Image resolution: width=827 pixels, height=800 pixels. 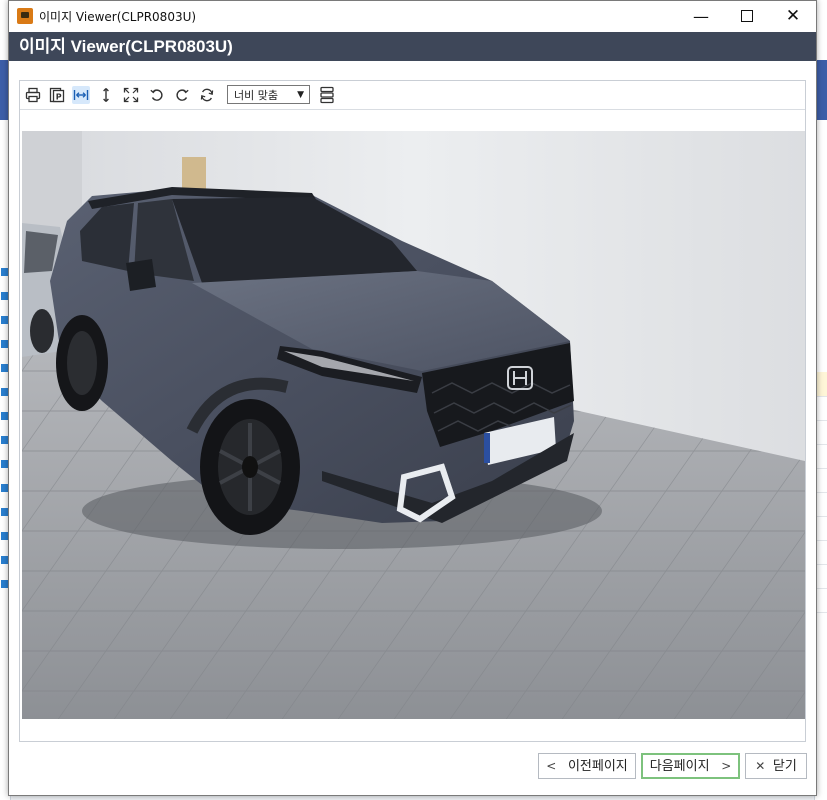 I want to click on chevron-right-icon: >, so click(x=726, y=766).